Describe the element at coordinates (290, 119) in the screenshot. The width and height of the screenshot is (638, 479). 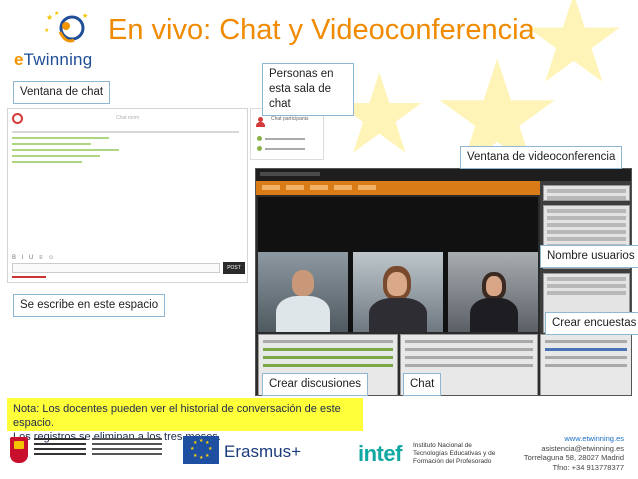
I see `participants-title: Chat participants` at that location.